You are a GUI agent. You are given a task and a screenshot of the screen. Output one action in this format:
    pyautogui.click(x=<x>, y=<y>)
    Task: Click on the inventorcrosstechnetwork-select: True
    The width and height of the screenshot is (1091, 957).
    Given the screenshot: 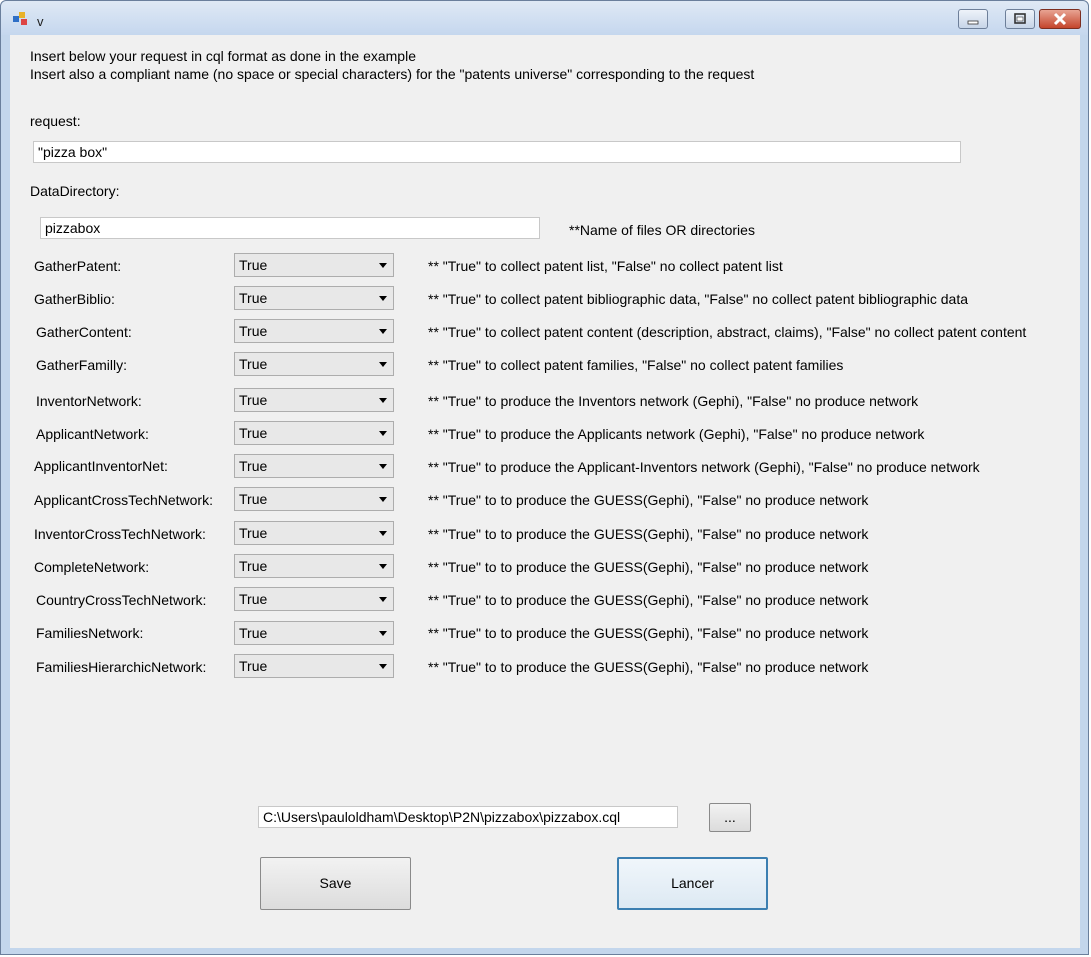 What is the action you would take?
    pyautogui.click(x=314, y=533)
    